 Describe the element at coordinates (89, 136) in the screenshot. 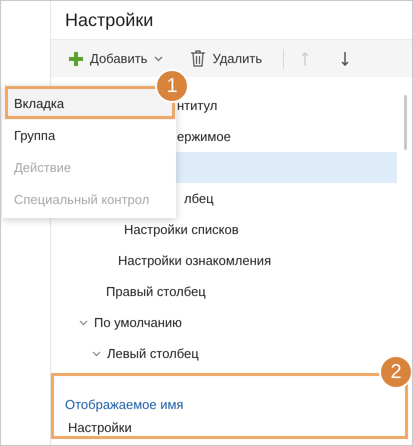

I see `menu-item: Группа` at that location.